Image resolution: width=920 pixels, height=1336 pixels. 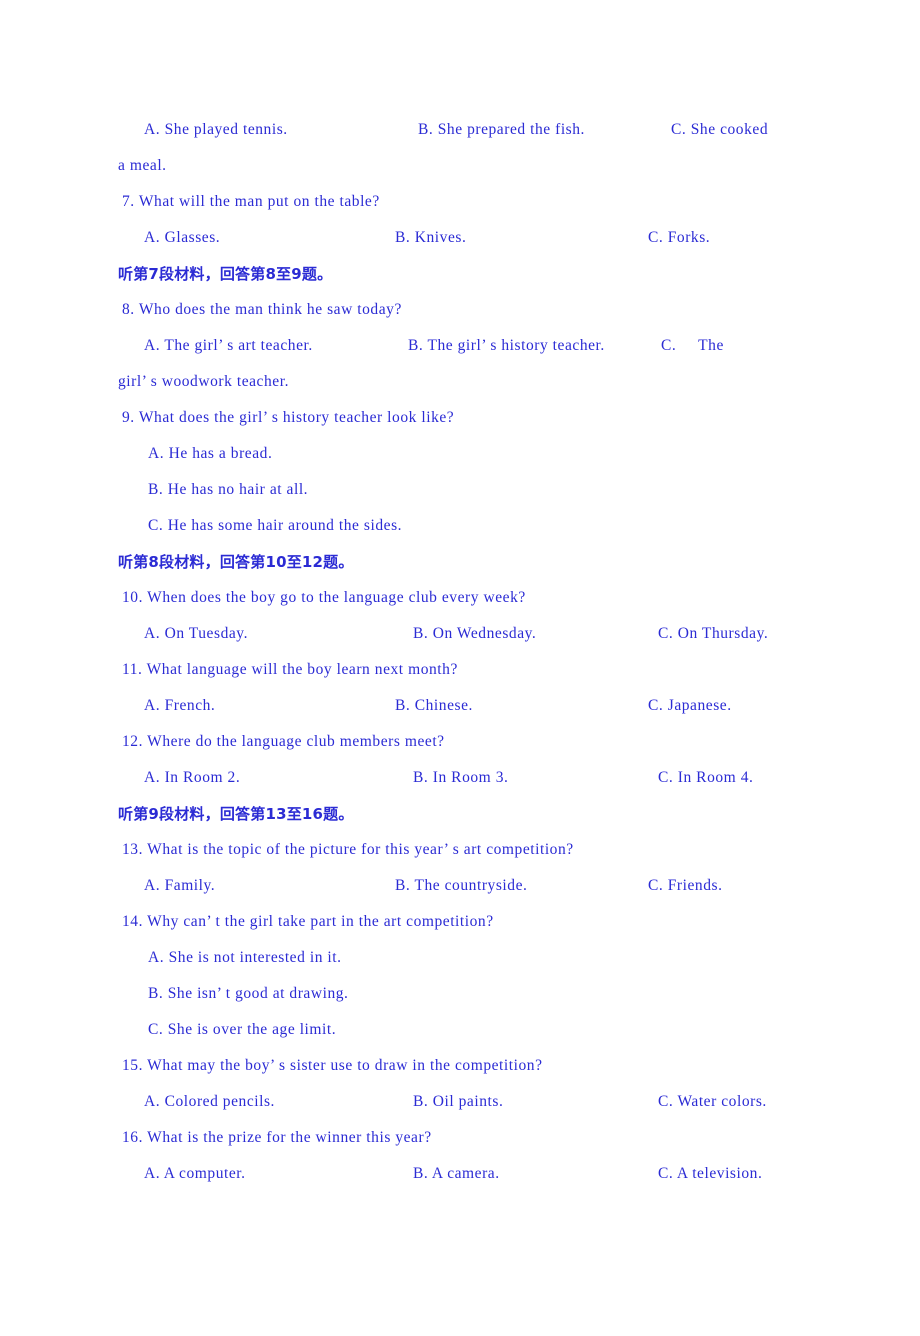 I want to click on option-a: A. French., so click(x=180, y=705).